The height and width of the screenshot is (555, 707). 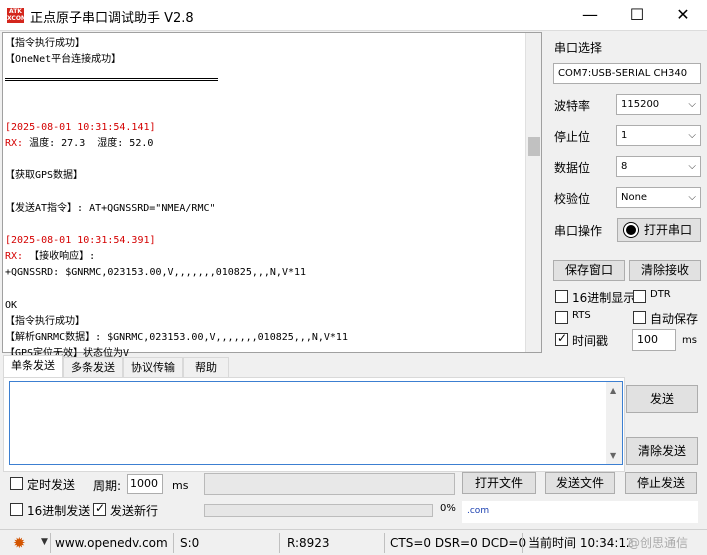 What do you see at coordinates (190, 543) in the screenshot?
I see `send-count: S:0` at bounding box center [190, 543].